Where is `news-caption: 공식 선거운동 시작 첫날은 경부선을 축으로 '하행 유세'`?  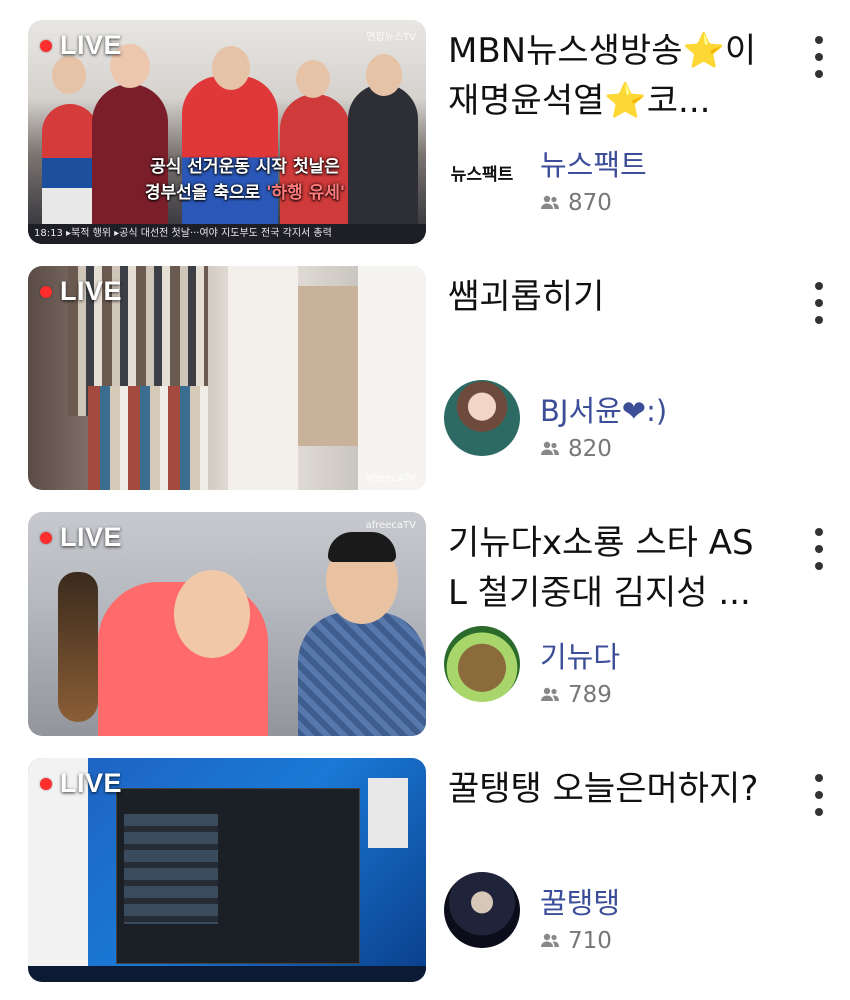
news-caption: 공식 선거운동 시작 첫날은 경부선을 축으로 '하행 유세' is located at coordinates (245, 180).